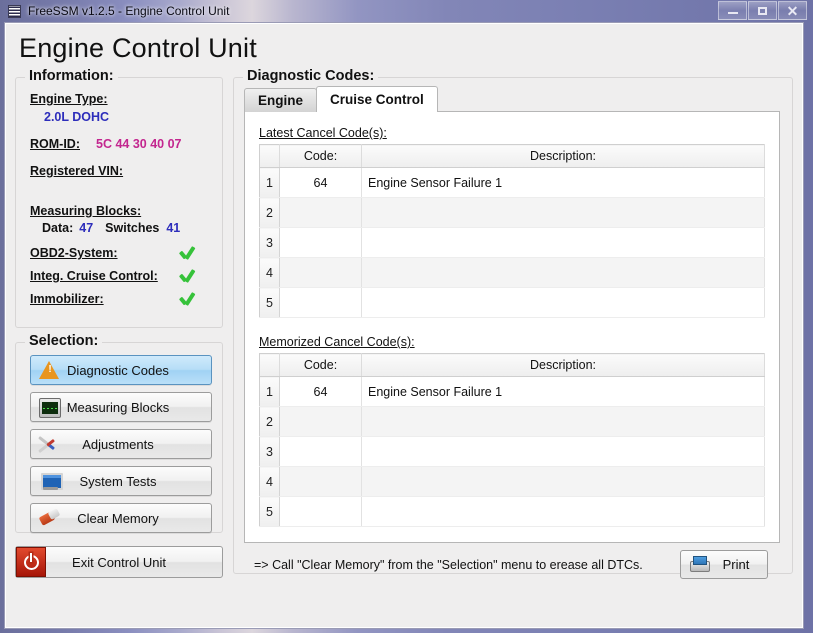 The height and width of the screenshot is (633, 813). I want to click on maximize-button, so click(762, 10).